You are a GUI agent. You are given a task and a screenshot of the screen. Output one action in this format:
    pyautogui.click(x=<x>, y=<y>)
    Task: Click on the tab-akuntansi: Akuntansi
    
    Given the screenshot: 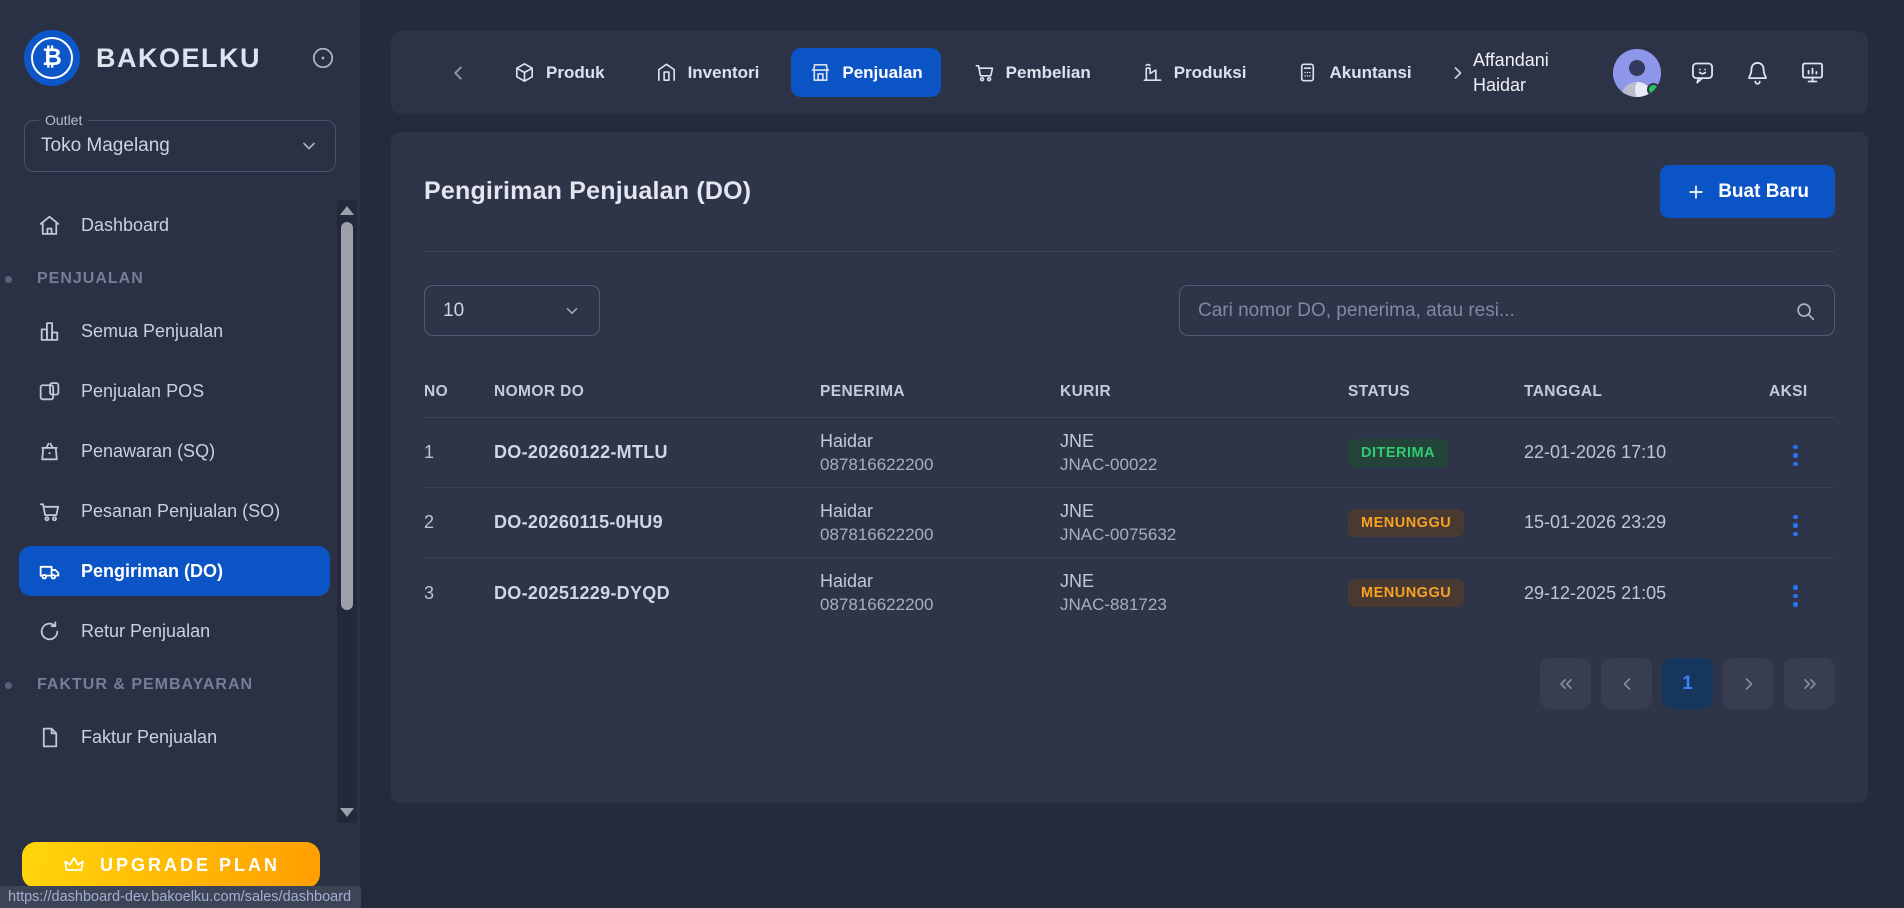 What is the action you would take?
    pyautogui.click(x=1353, y=72)
    